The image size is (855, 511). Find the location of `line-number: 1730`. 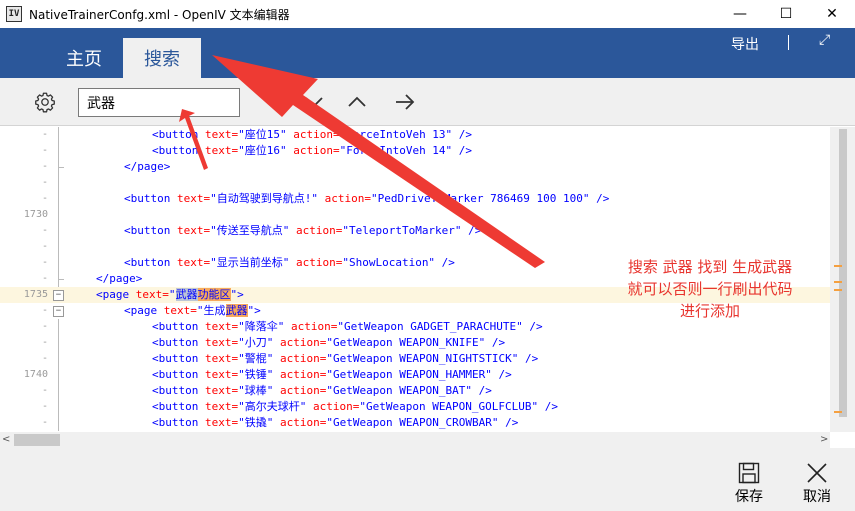

line-number: 1730 is located at coordinates (35, 214).